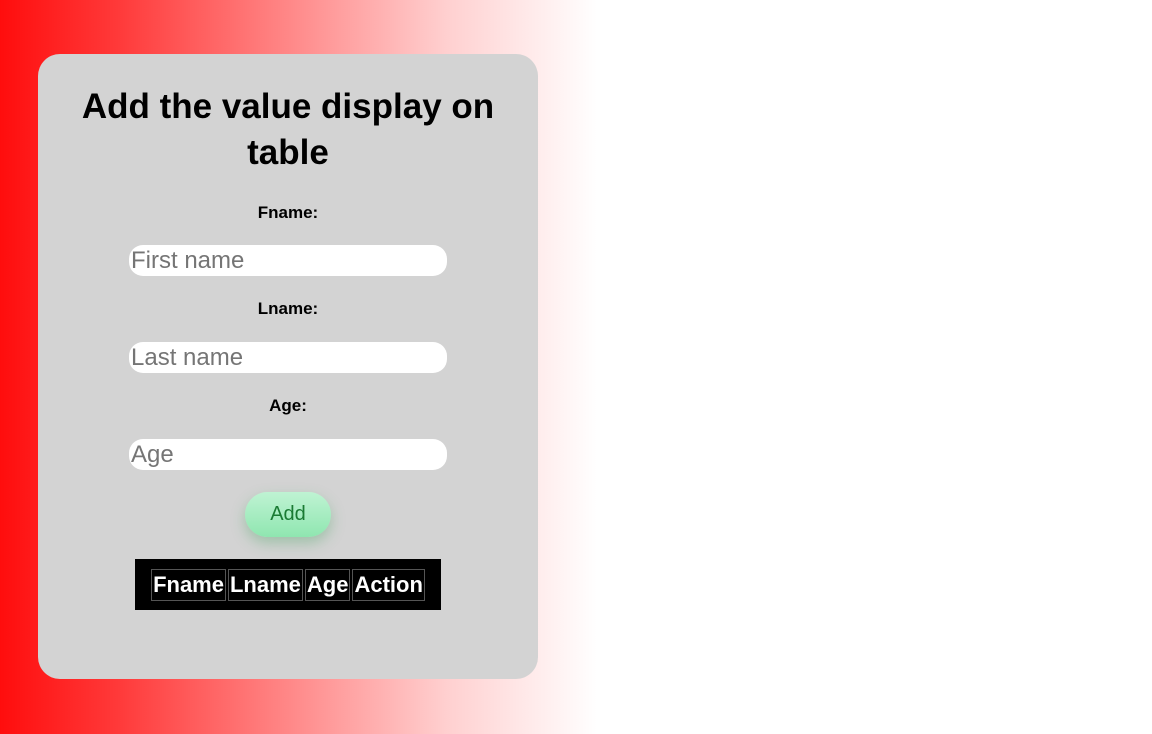  I want to click on column-header-age: Age, so click(327, 585).